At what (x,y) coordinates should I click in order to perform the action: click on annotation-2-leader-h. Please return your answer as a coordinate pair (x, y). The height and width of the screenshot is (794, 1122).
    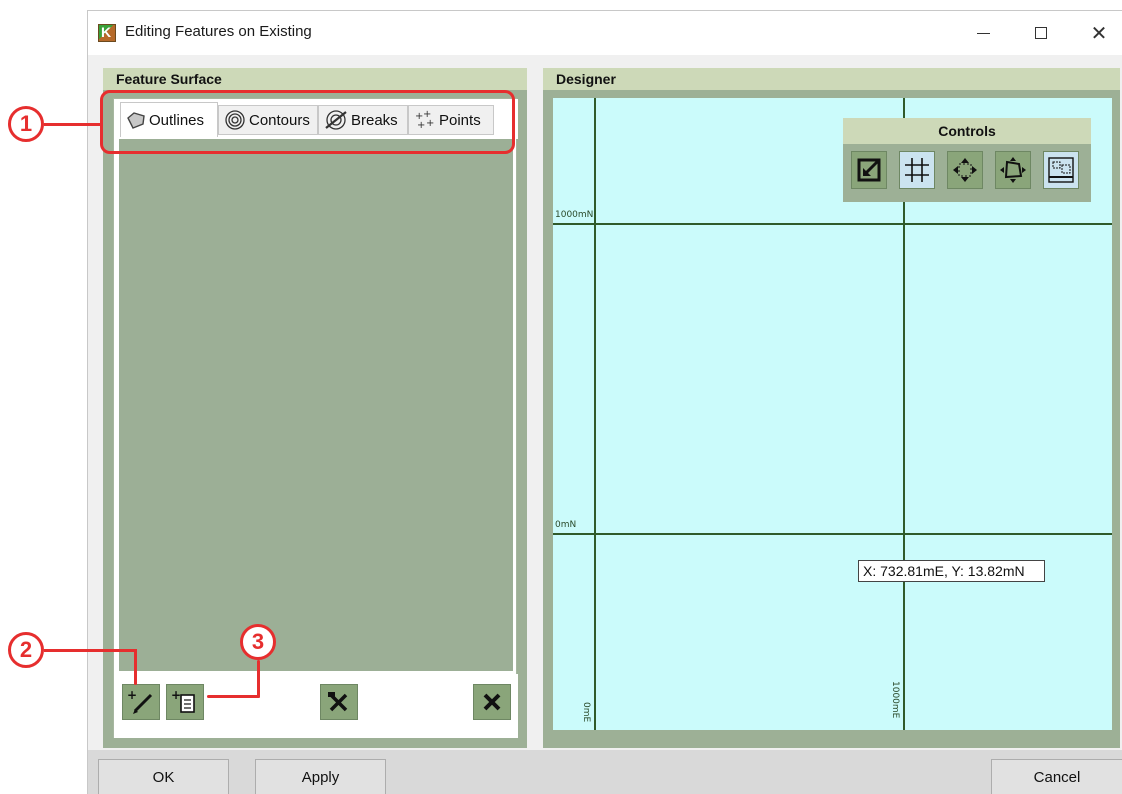
    Looking at the image, I should click on (90, 650).